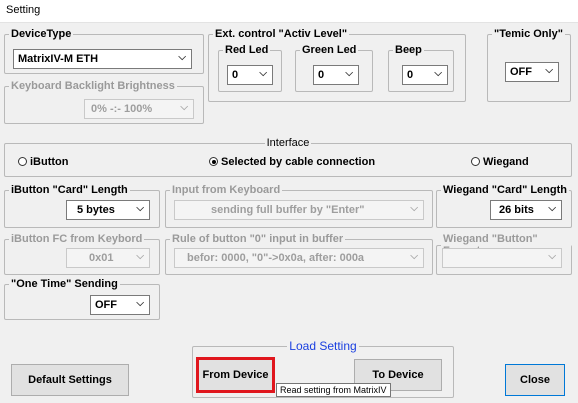 Image resolution: width=578 pixels, height=403 pixels. Describe the element at coordinates (122, 109) in the screenshot. I see `keyboard-backlight-value: 0% -:- 100%` at that location.